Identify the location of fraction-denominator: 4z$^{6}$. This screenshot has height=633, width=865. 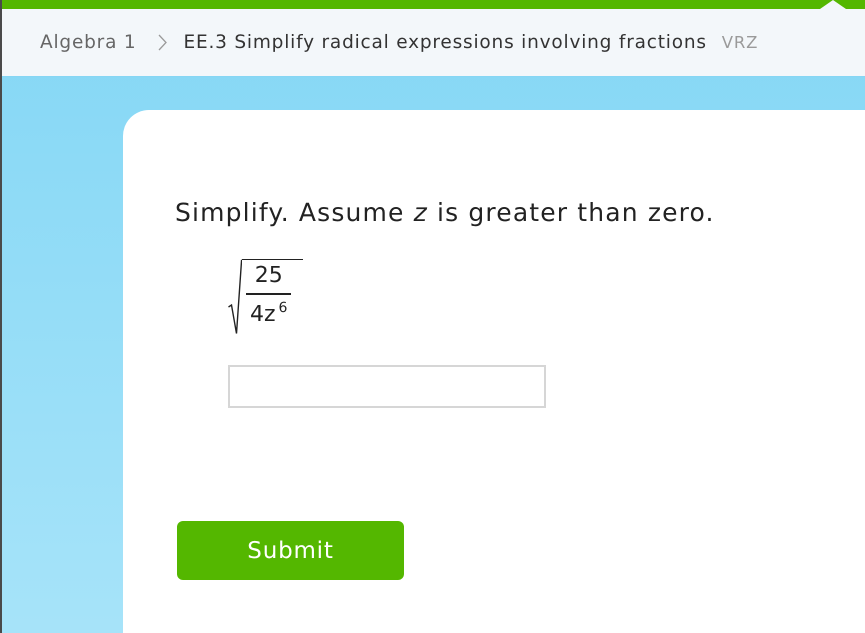
(268, 314).